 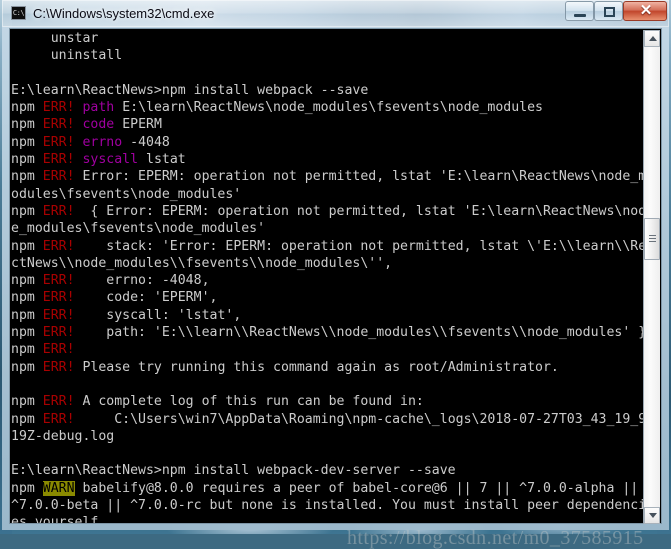 What do you see at coordinates (327, 349) in the screenshot?
I see `console-line: npm ERR!` at bounding box center [327, 349].